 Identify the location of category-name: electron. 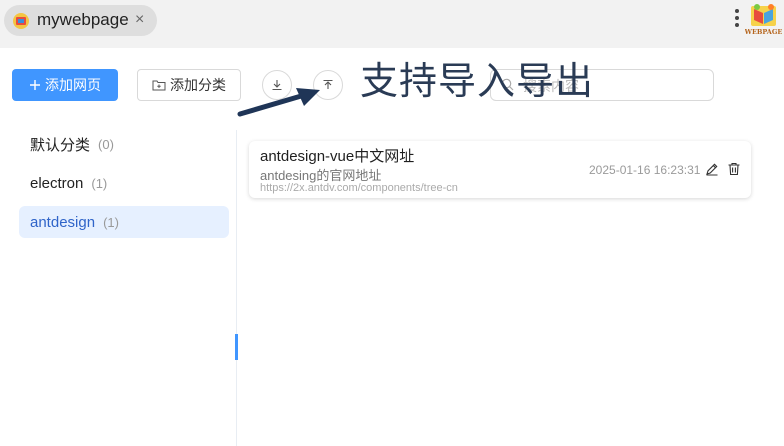
(57, 183).